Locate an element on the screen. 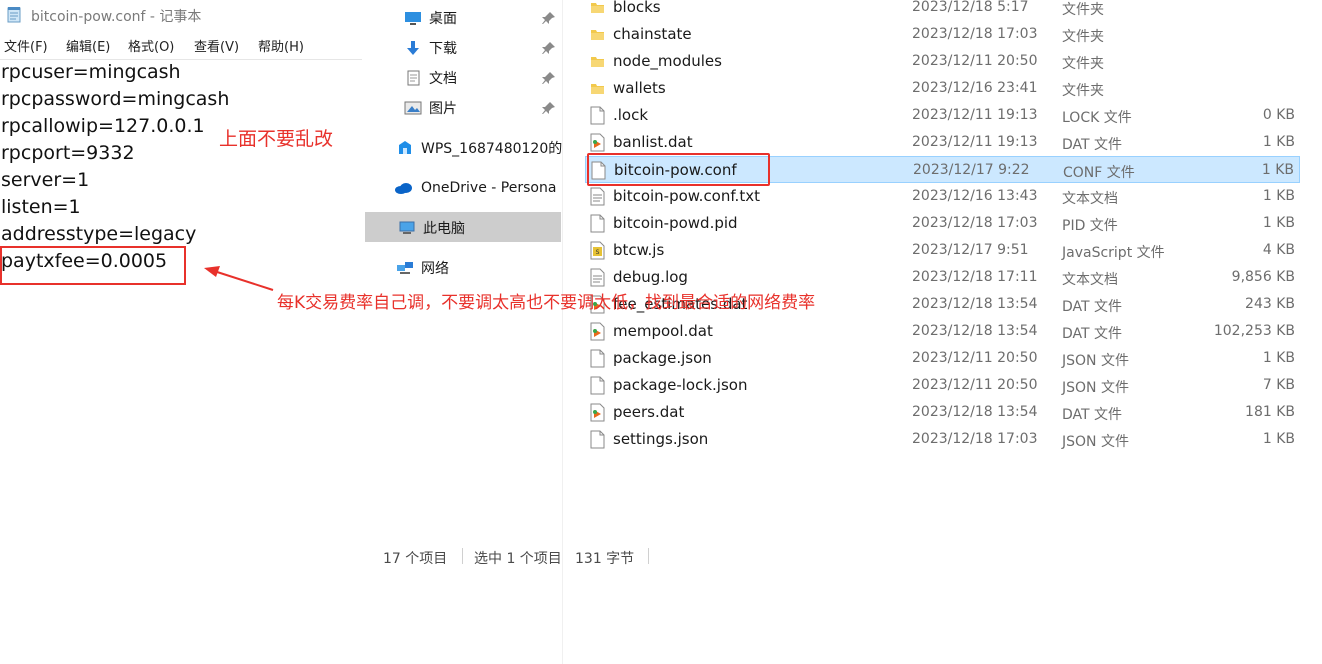 The image size is (1322, 664). file-size: 4 KB is located at coordinates (1278, 250).